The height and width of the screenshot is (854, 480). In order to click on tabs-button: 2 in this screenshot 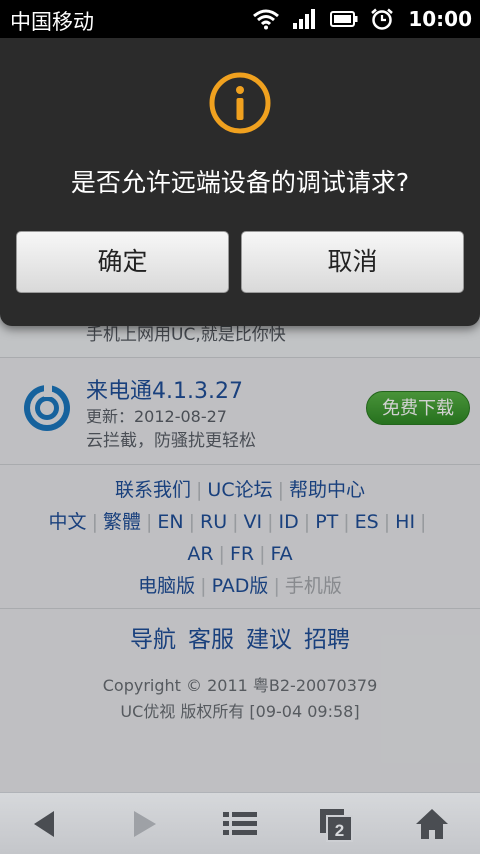, I will do `click(336, 824)`.